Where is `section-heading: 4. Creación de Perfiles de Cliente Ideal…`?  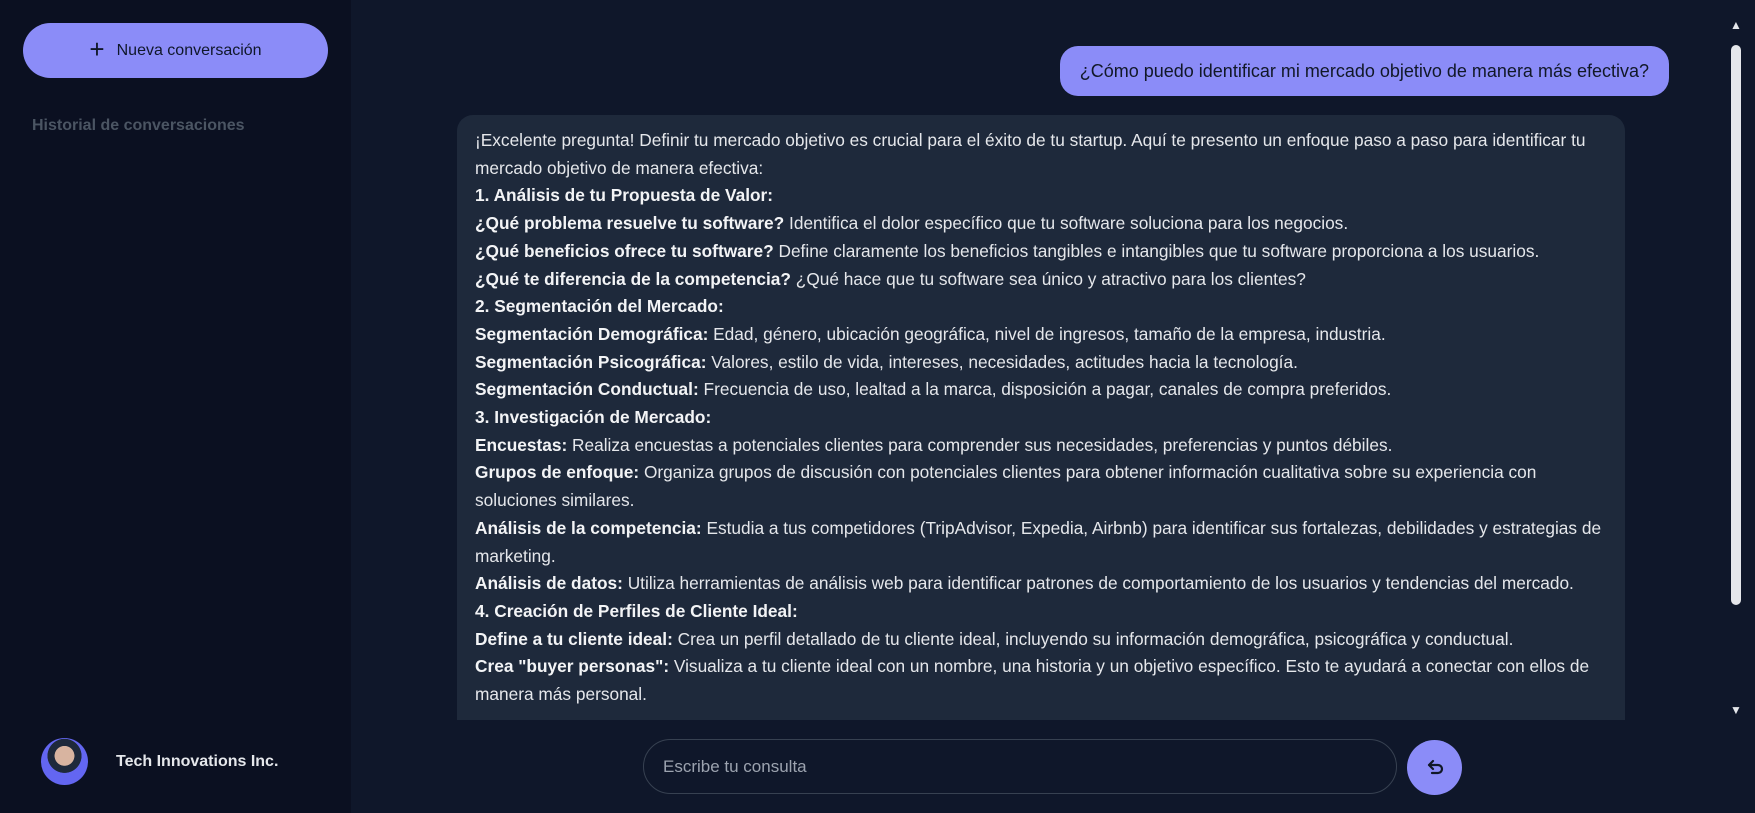 section-heading: 4. Creación de Perfiles de Cliente Ideal… is located at coordinates (636, 610).